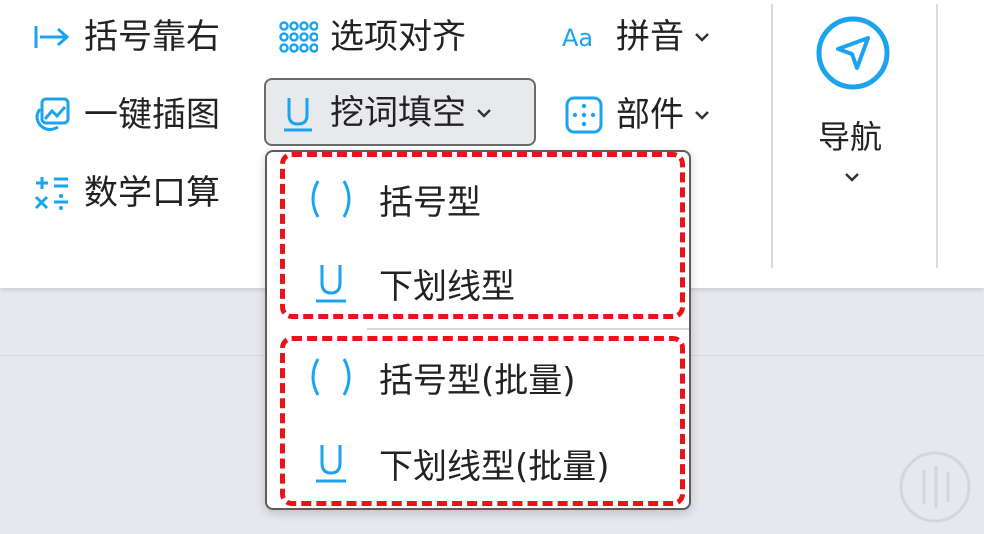 This screenshot has height=534, width=984. Describe the element at coordinates (152, 193) in the screenshot. I see `math-mental-label: 数学口算` at that location.